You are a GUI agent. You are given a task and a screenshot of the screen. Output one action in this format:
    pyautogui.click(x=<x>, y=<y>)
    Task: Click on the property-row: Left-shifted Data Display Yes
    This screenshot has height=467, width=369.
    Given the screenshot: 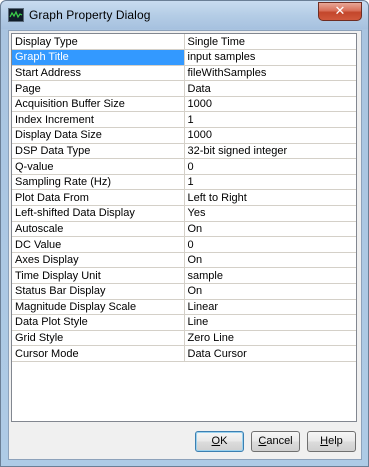 What is the action you would take?
    pyautogui.click(x=184, y=213)
    